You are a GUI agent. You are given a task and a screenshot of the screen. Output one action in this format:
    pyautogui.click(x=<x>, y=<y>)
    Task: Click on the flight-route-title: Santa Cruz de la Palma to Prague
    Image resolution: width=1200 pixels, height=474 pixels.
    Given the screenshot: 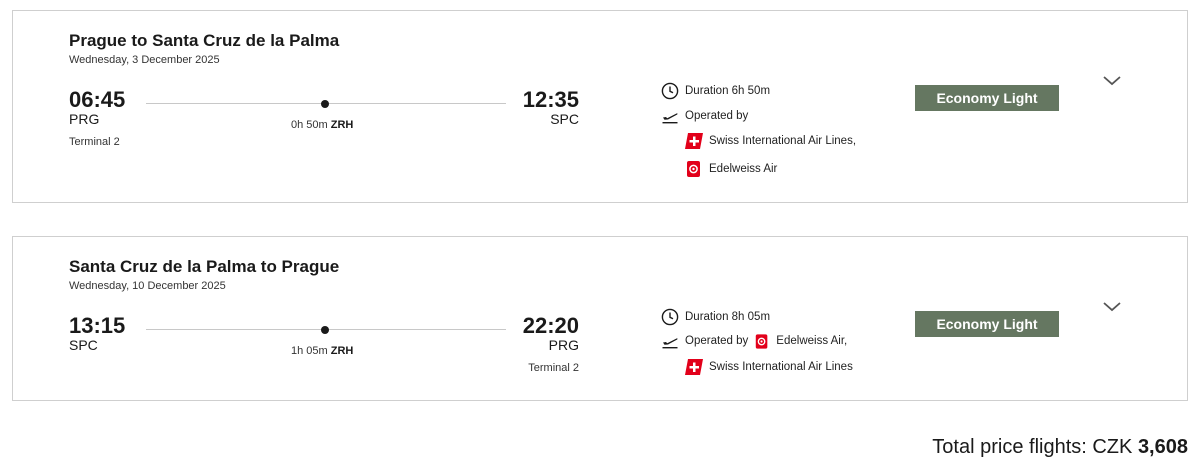 What is the action you would take?
    pyautogui.click(x=204, y=266)
    